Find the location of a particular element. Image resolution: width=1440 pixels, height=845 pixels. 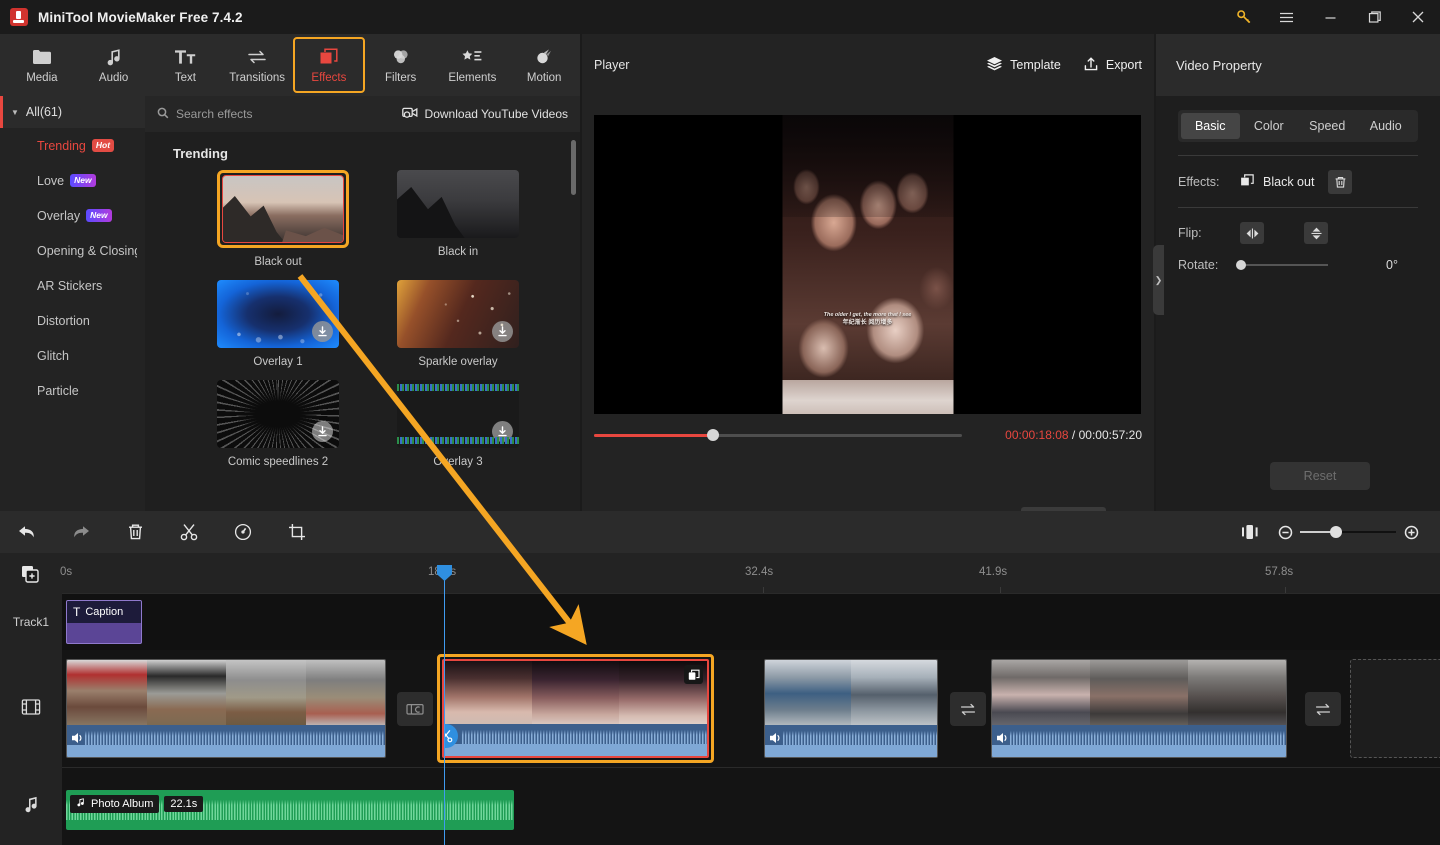

progress-knob is located at coordinates (713, 435).